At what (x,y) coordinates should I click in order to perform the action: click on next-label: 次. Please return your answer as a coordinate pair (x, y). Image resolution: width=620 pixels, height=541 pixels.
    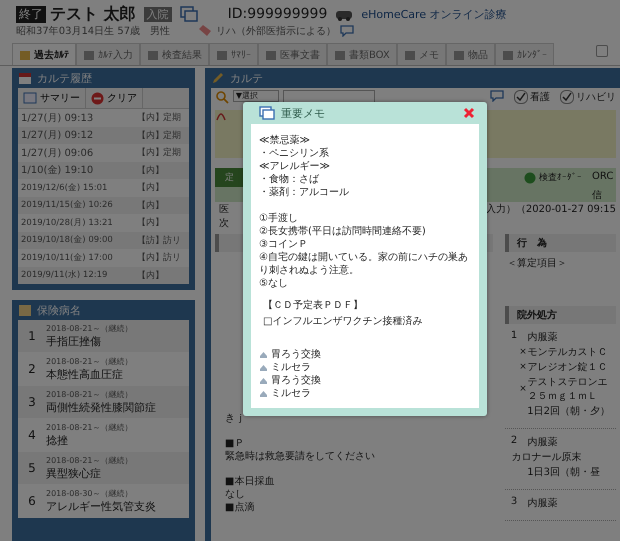
    Looking at the image, I should click on (223, 223).